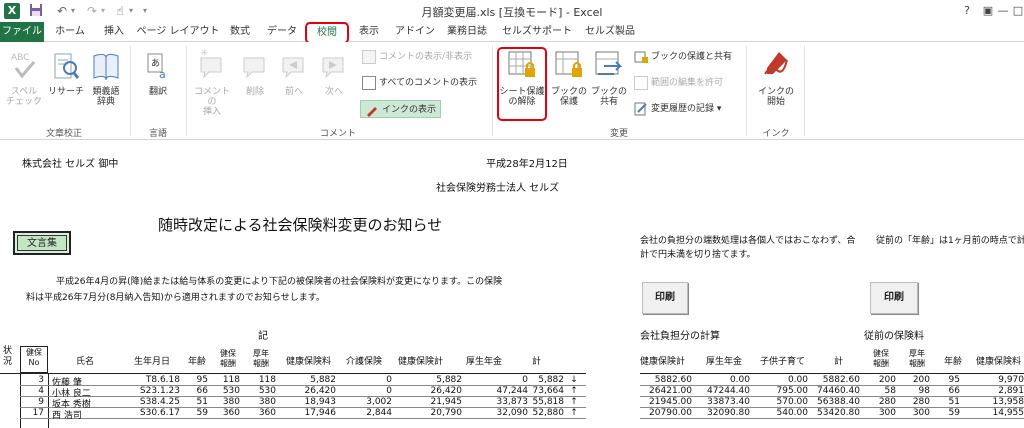 The image size is (1024, 428). I want to click on cell-total: 5,882, so click(546, 380).